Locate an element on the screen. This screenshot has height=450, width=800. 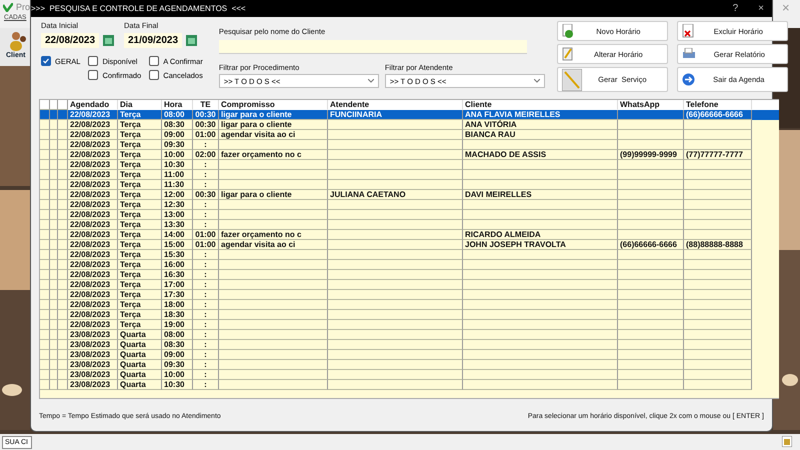
table-row: 23/08/2023 Quarta 08:00 : is located at coordinates (409, 335).